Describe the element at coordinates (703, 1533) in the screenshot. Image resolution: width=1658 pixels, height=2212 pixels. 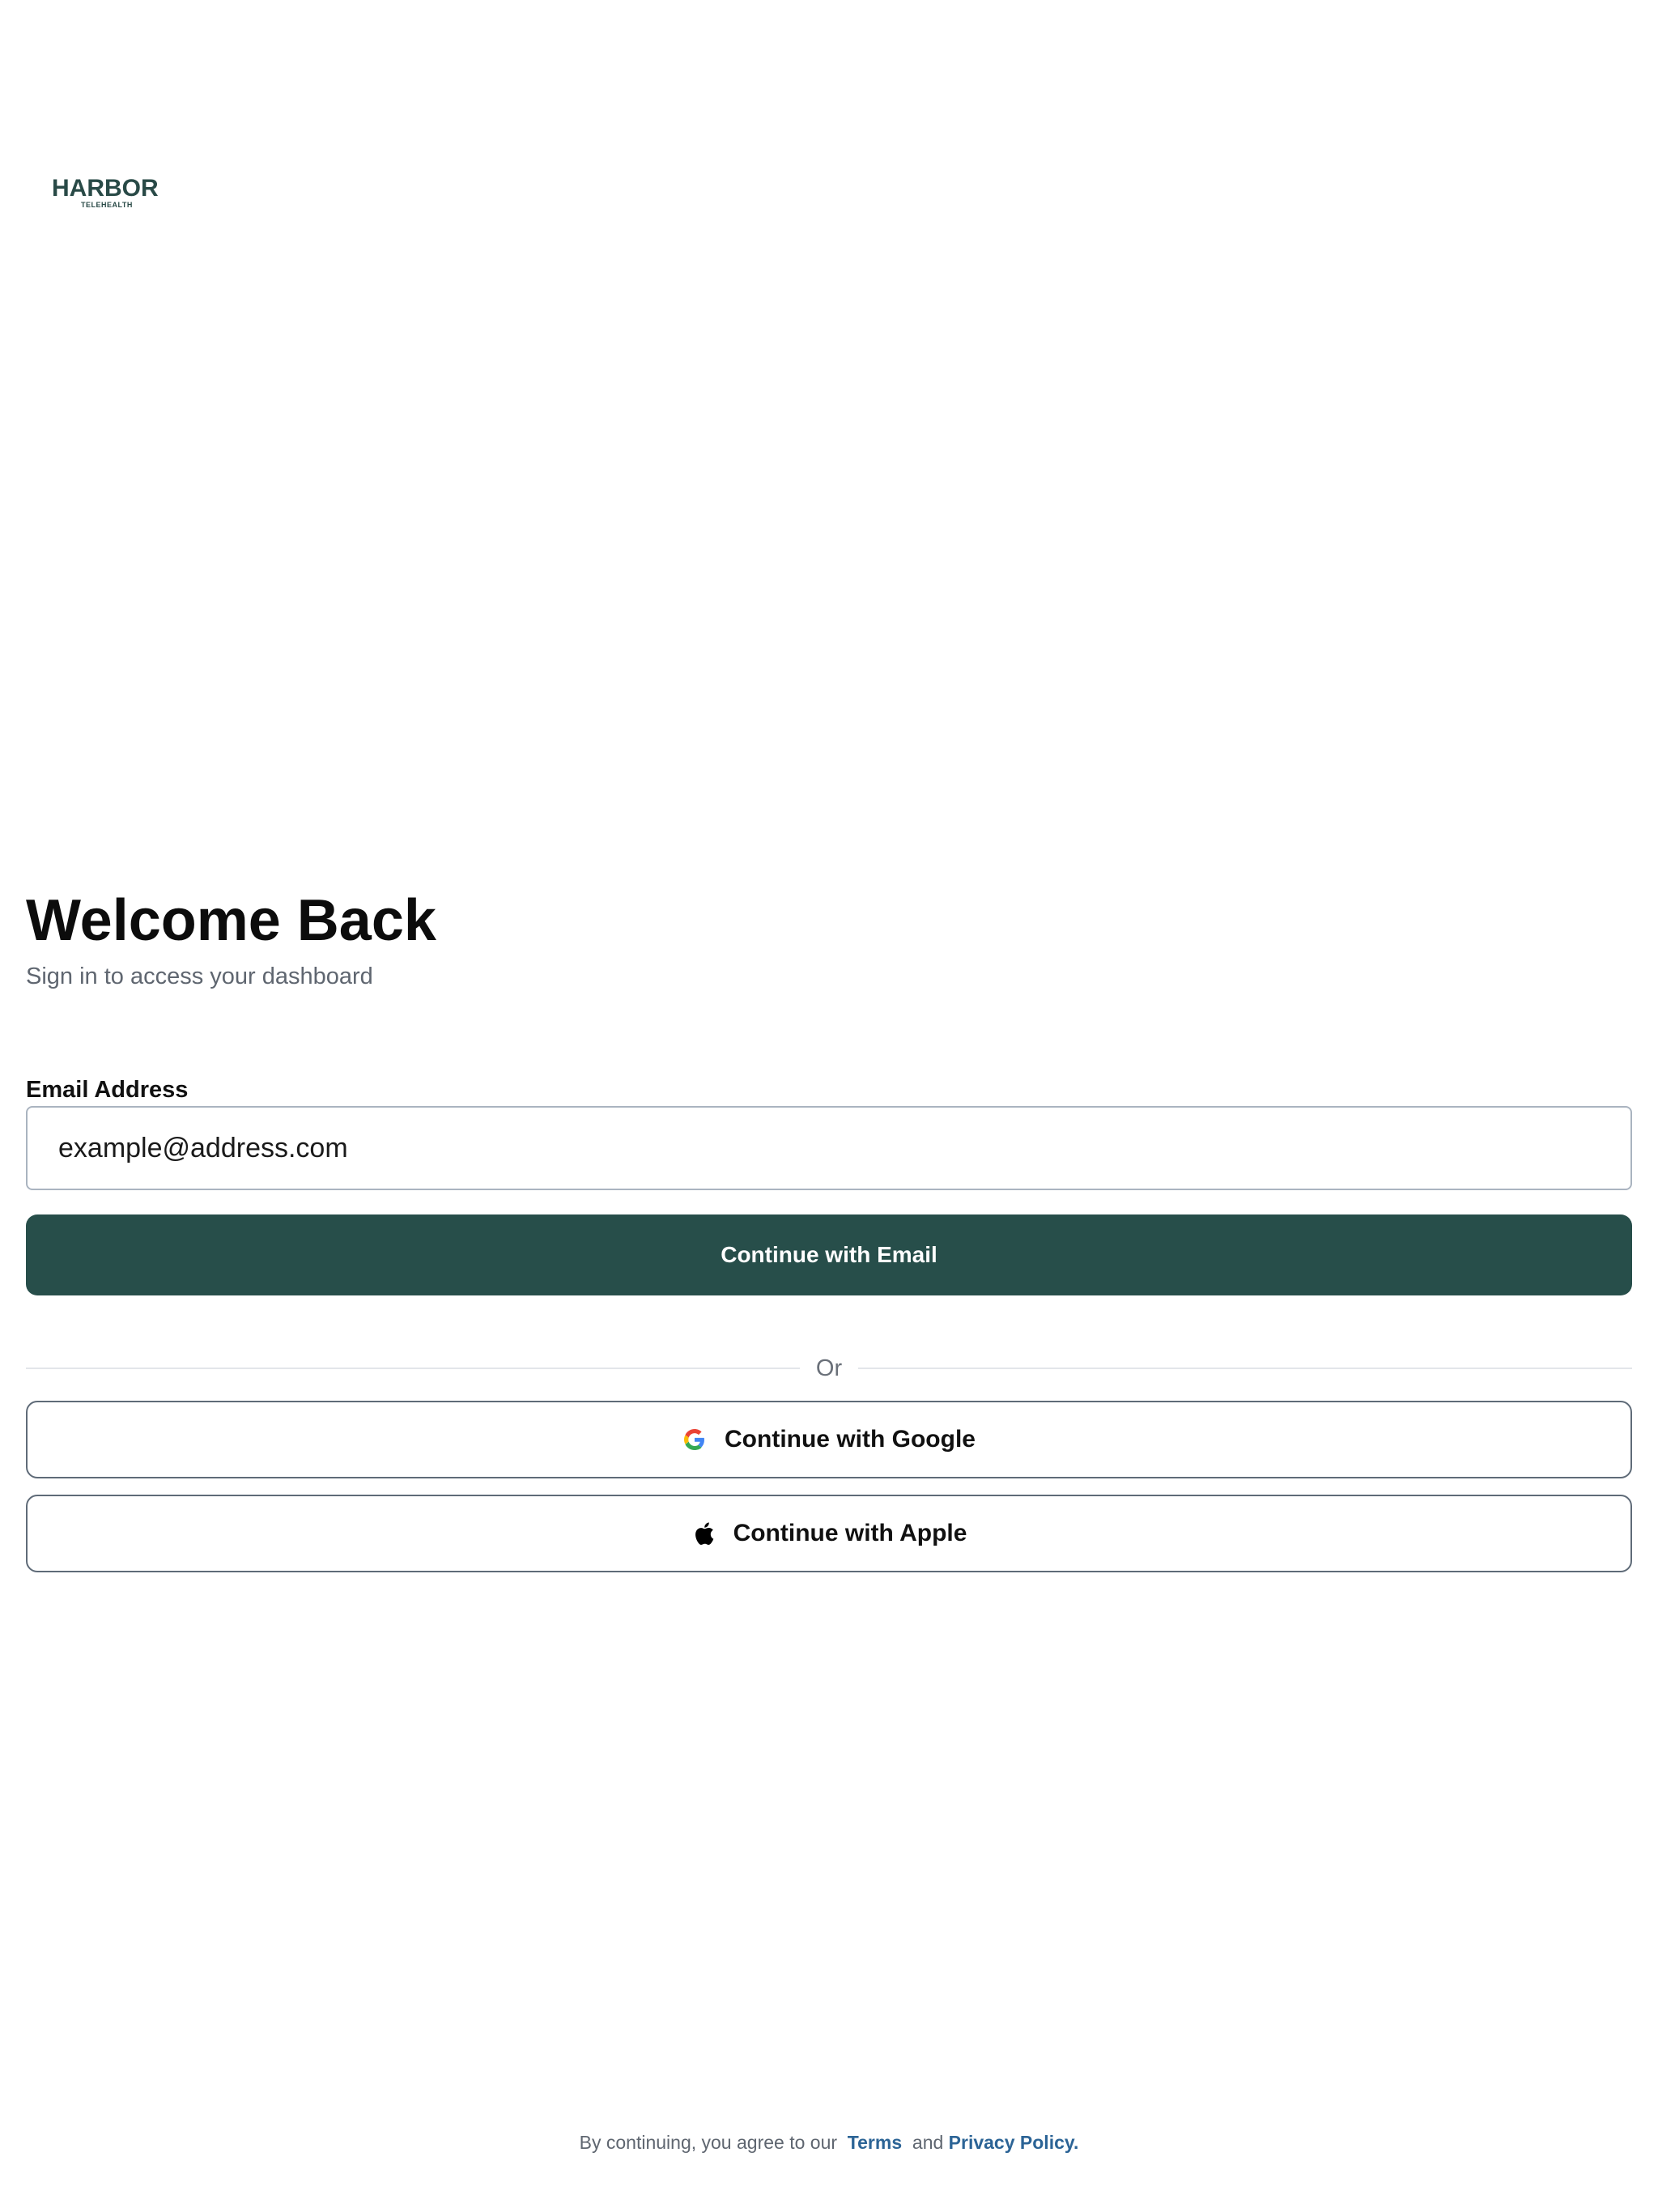
I see `apple-icon` at that location.